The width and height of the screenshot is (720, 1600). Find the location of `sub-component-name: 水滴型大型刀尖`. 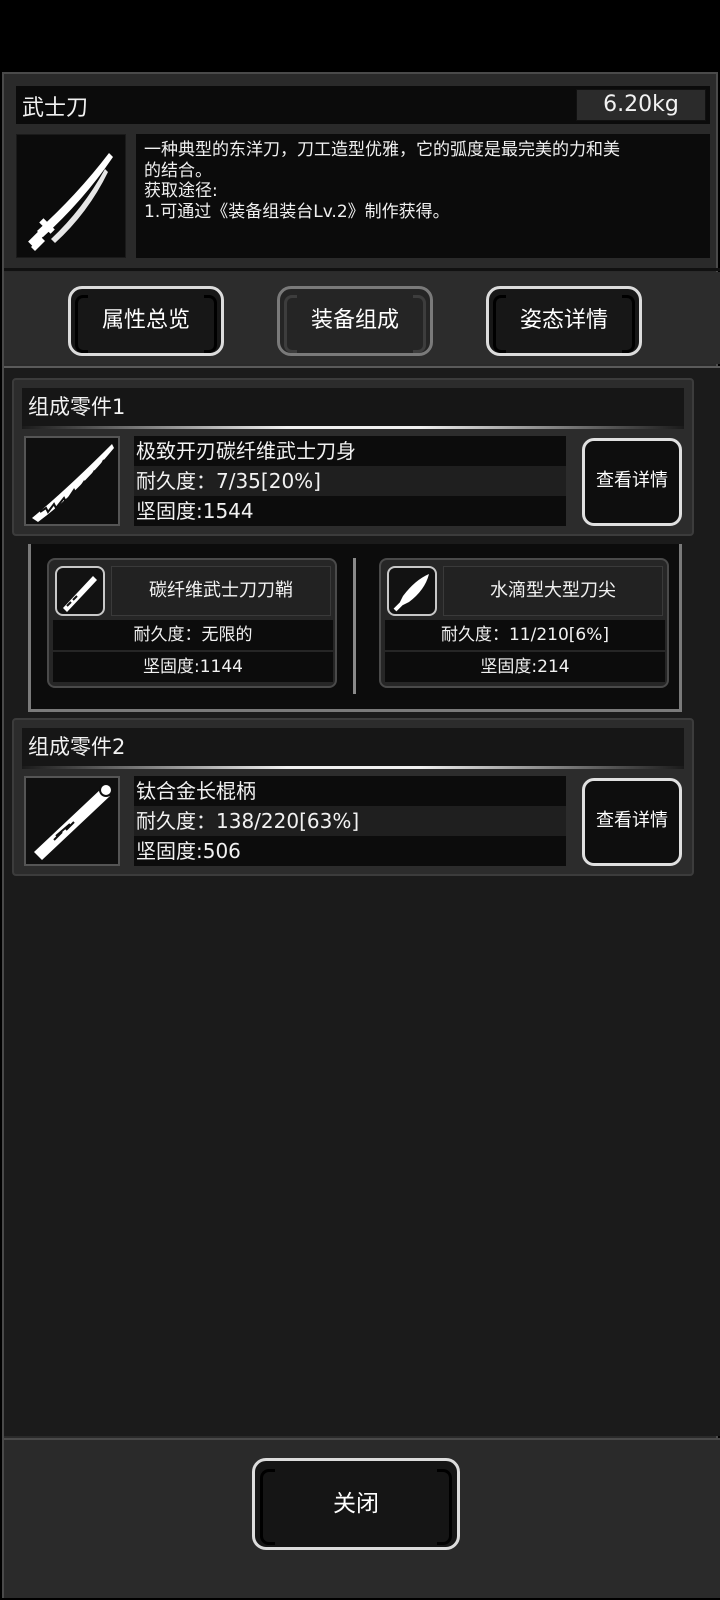

sub-component-name: 水滴型大型刀尖 is located at coordinates (553, 591).